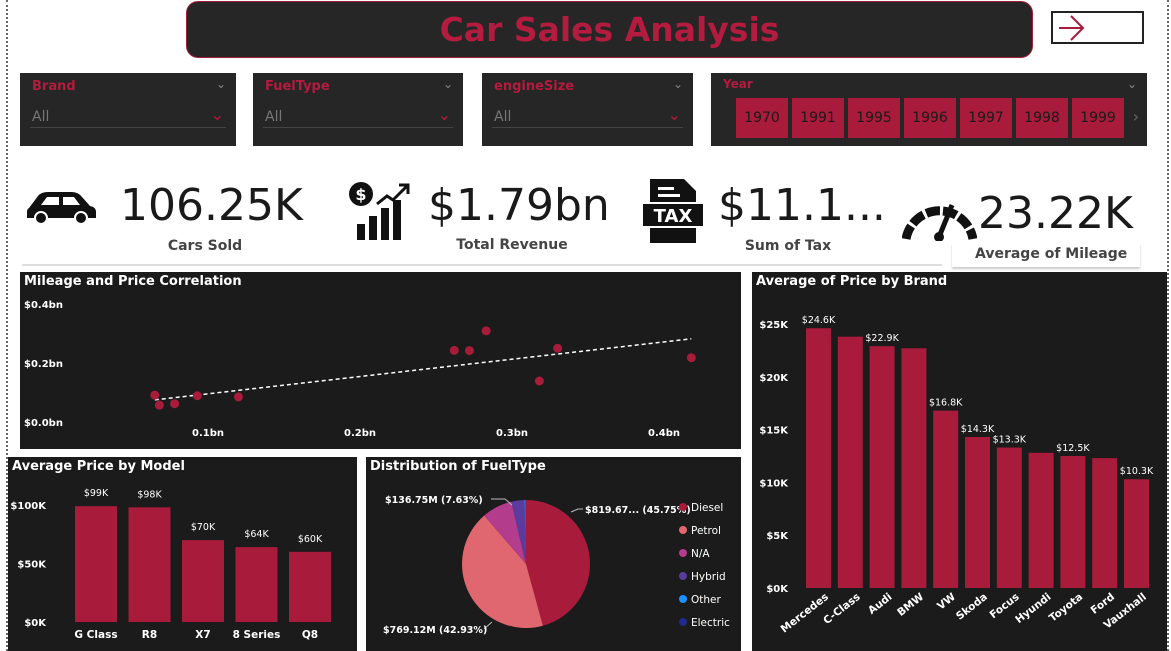  I want to click on bar-data-label: $60K, so click(310, 539).